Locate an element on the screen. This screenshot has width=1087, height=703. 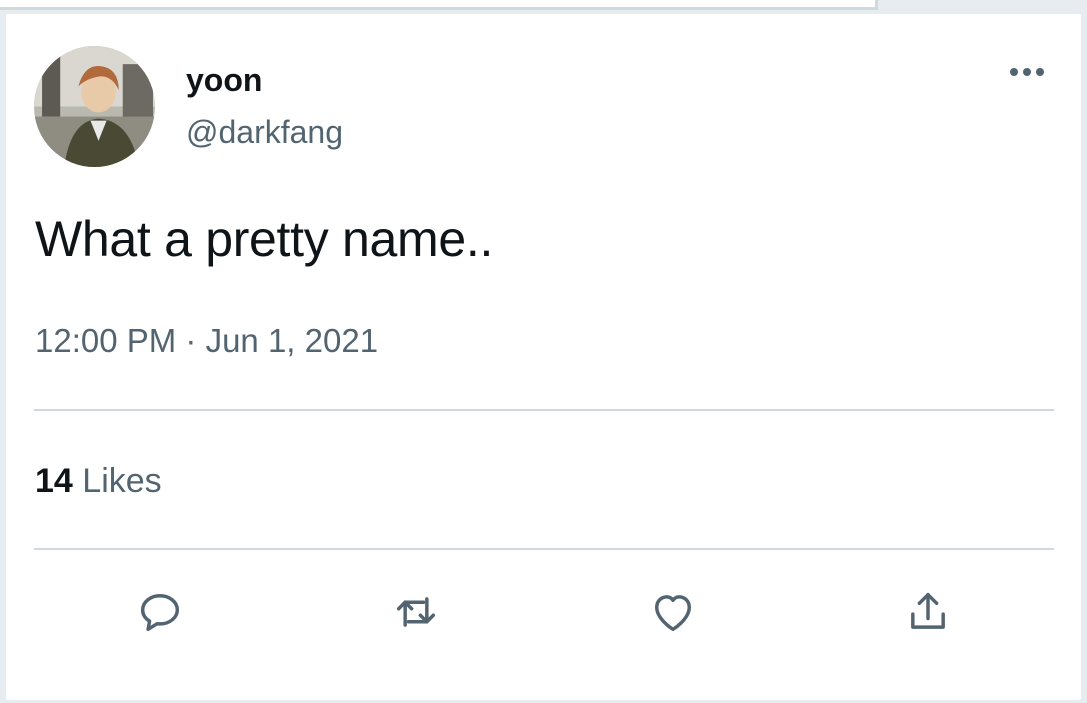
retweet-icon is located at coordinates (416, 612).